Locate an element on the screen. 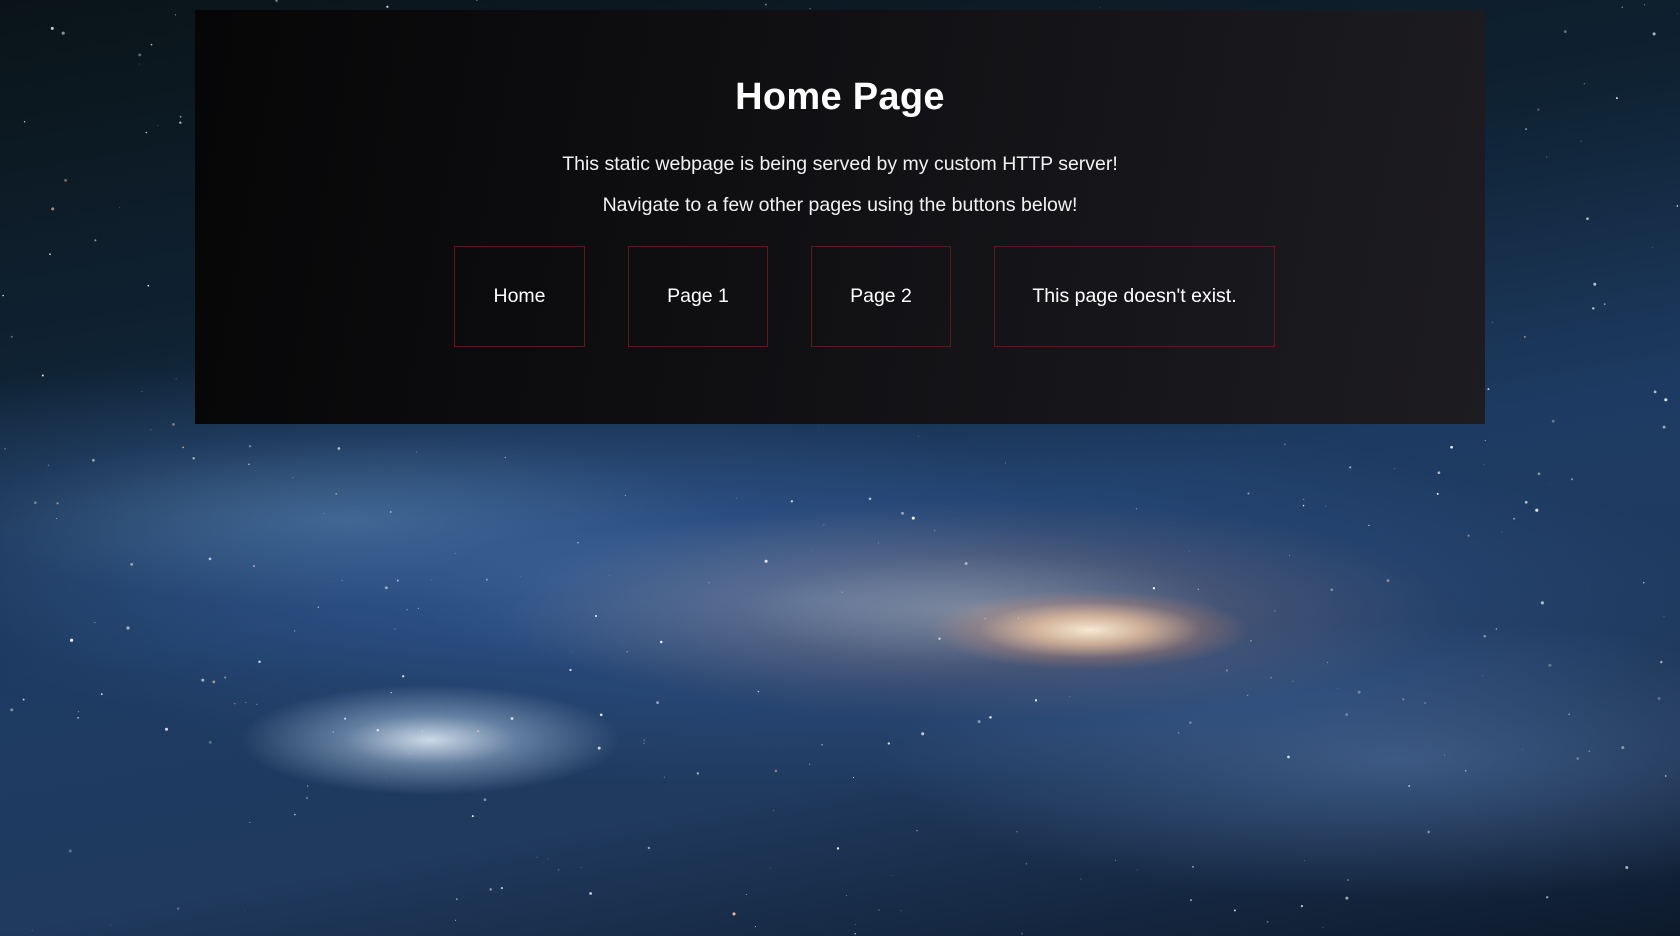 This screenshot has height=936, width=1680. page-2-button: Page 2 is located at coordinates (881, 296).